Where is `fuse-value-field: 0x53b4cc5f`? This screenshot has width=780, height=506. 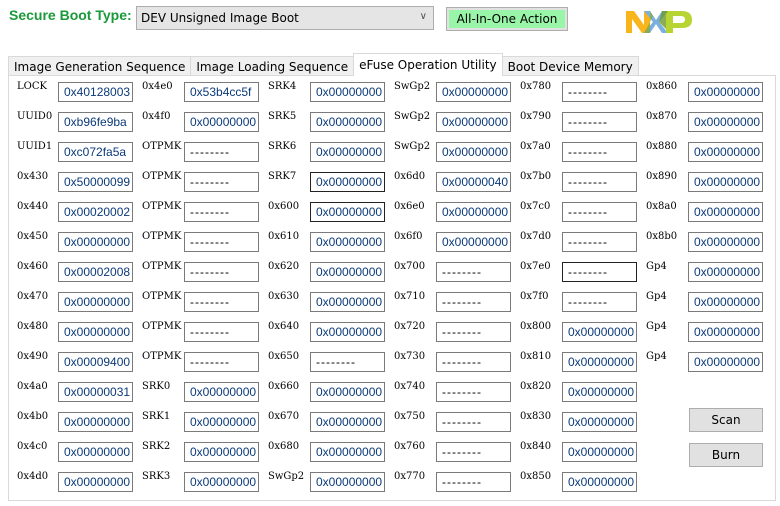
fuse-value-field: 0x53b4cc5f is located at coordinates (221, 92).